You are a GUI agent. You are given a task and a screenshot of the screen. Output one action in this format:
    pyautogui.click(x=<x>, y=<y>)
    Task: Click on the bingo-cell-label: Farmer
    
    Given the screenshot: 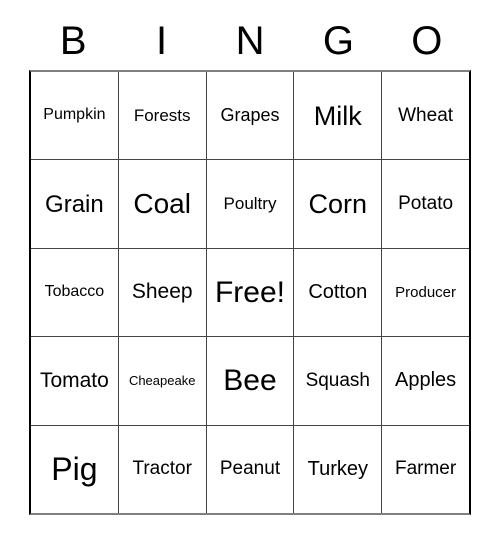 What is the action you would take?
    pyautogui.click(x=425, y=469)
    